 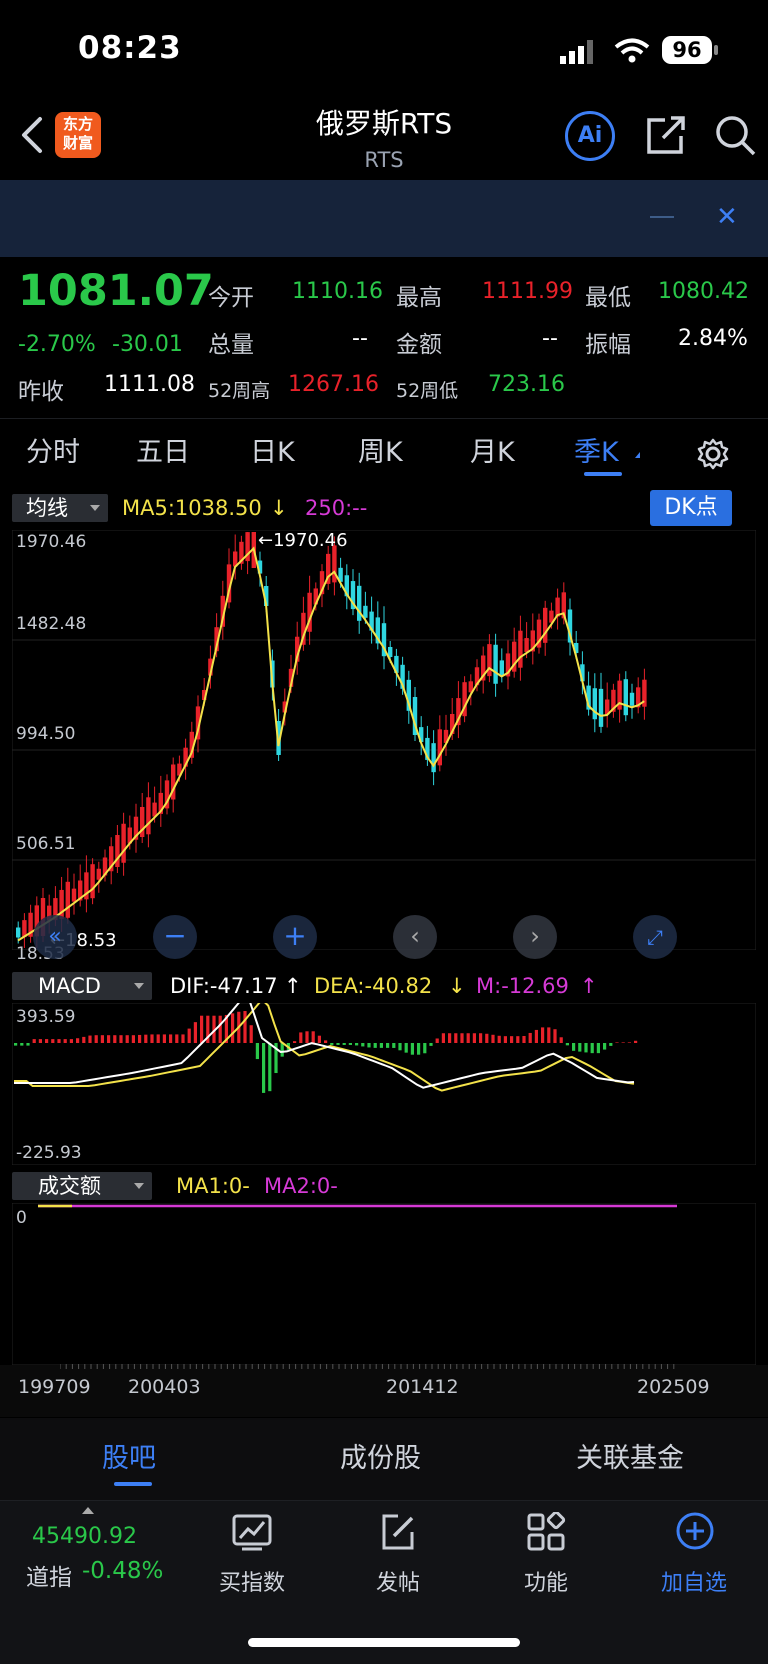 What do you see at coordinates (398, 1581) in the screenshot?
I see `post-button: 发帖` at bounding box center [398, 1581].